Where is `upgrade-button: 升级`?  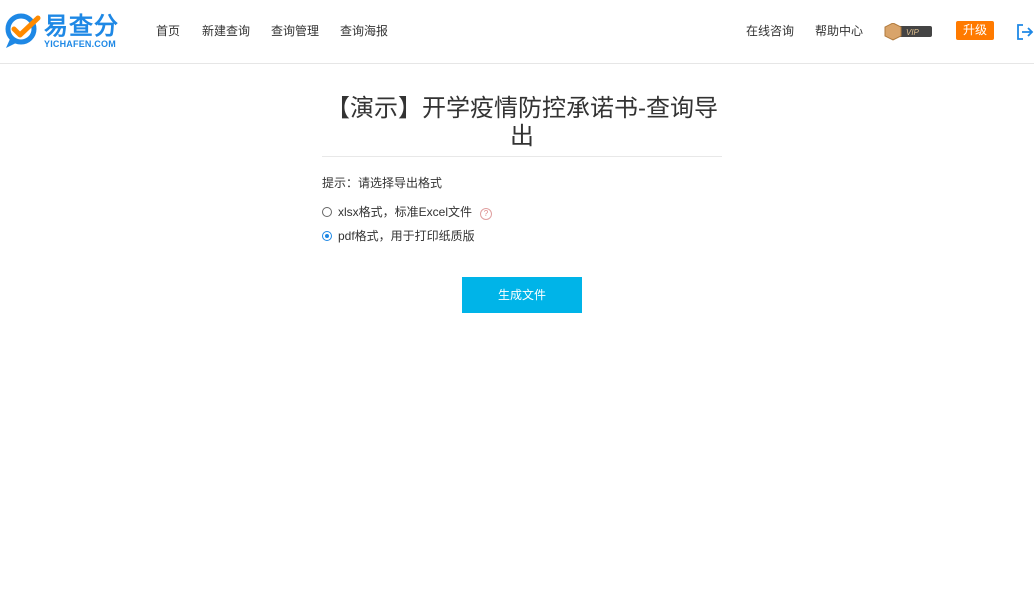
upgrade-button: 升级 is located at coordinates (975, 30).